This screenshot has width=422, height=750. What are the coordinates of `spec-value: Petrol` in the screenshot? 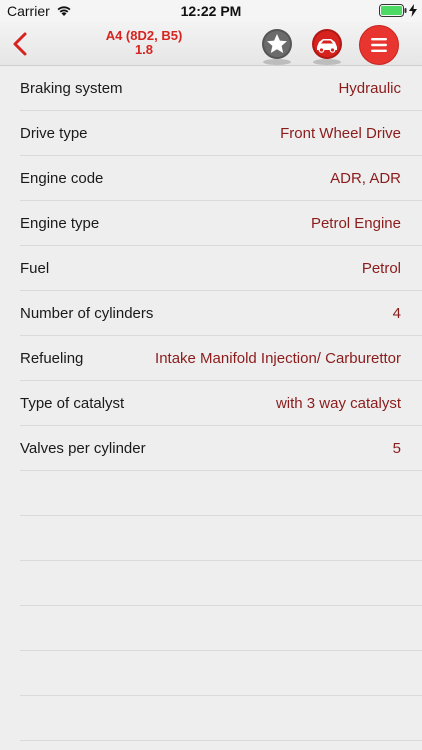 It's located at (381, 268).